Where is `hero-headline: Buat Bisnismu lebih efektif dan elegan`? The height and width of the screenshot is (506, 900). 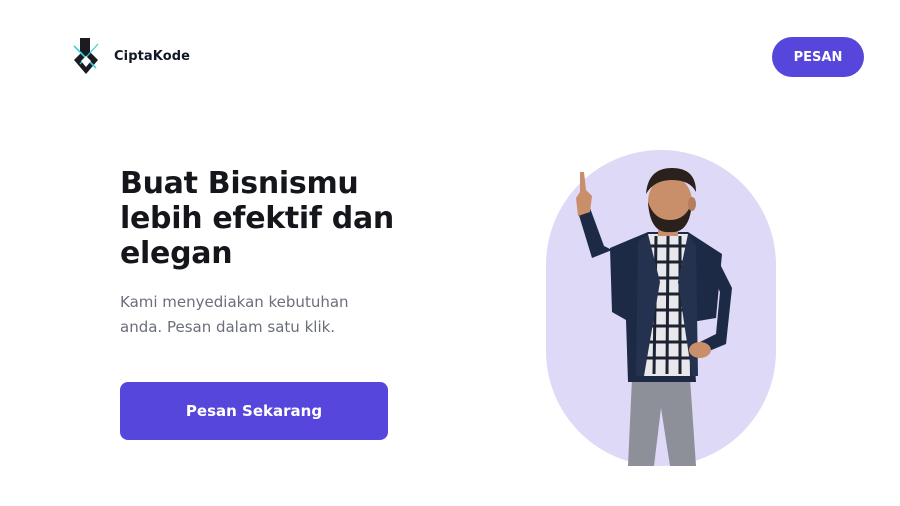 hero-headline: Buat Bisnismu lebih efektif dan elegan is located at coordinates (270, 218).